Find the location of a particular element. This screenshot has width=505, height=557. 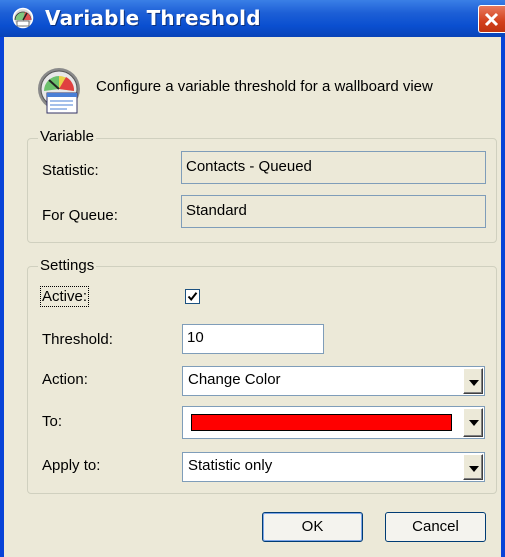

color-dropdown-arrow-icon is located at coordinates (473, 422).